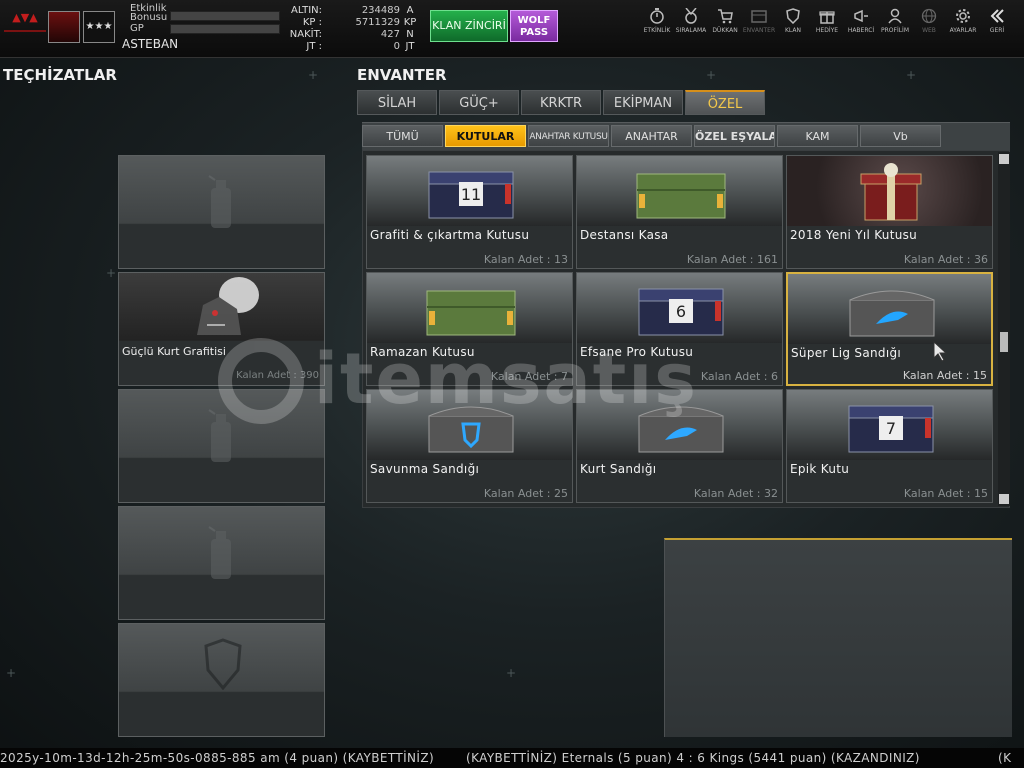 The width and height of the screenshot is (1024, 768). I want to click on nav-envanter: ENVANTER, so click(759, 21).